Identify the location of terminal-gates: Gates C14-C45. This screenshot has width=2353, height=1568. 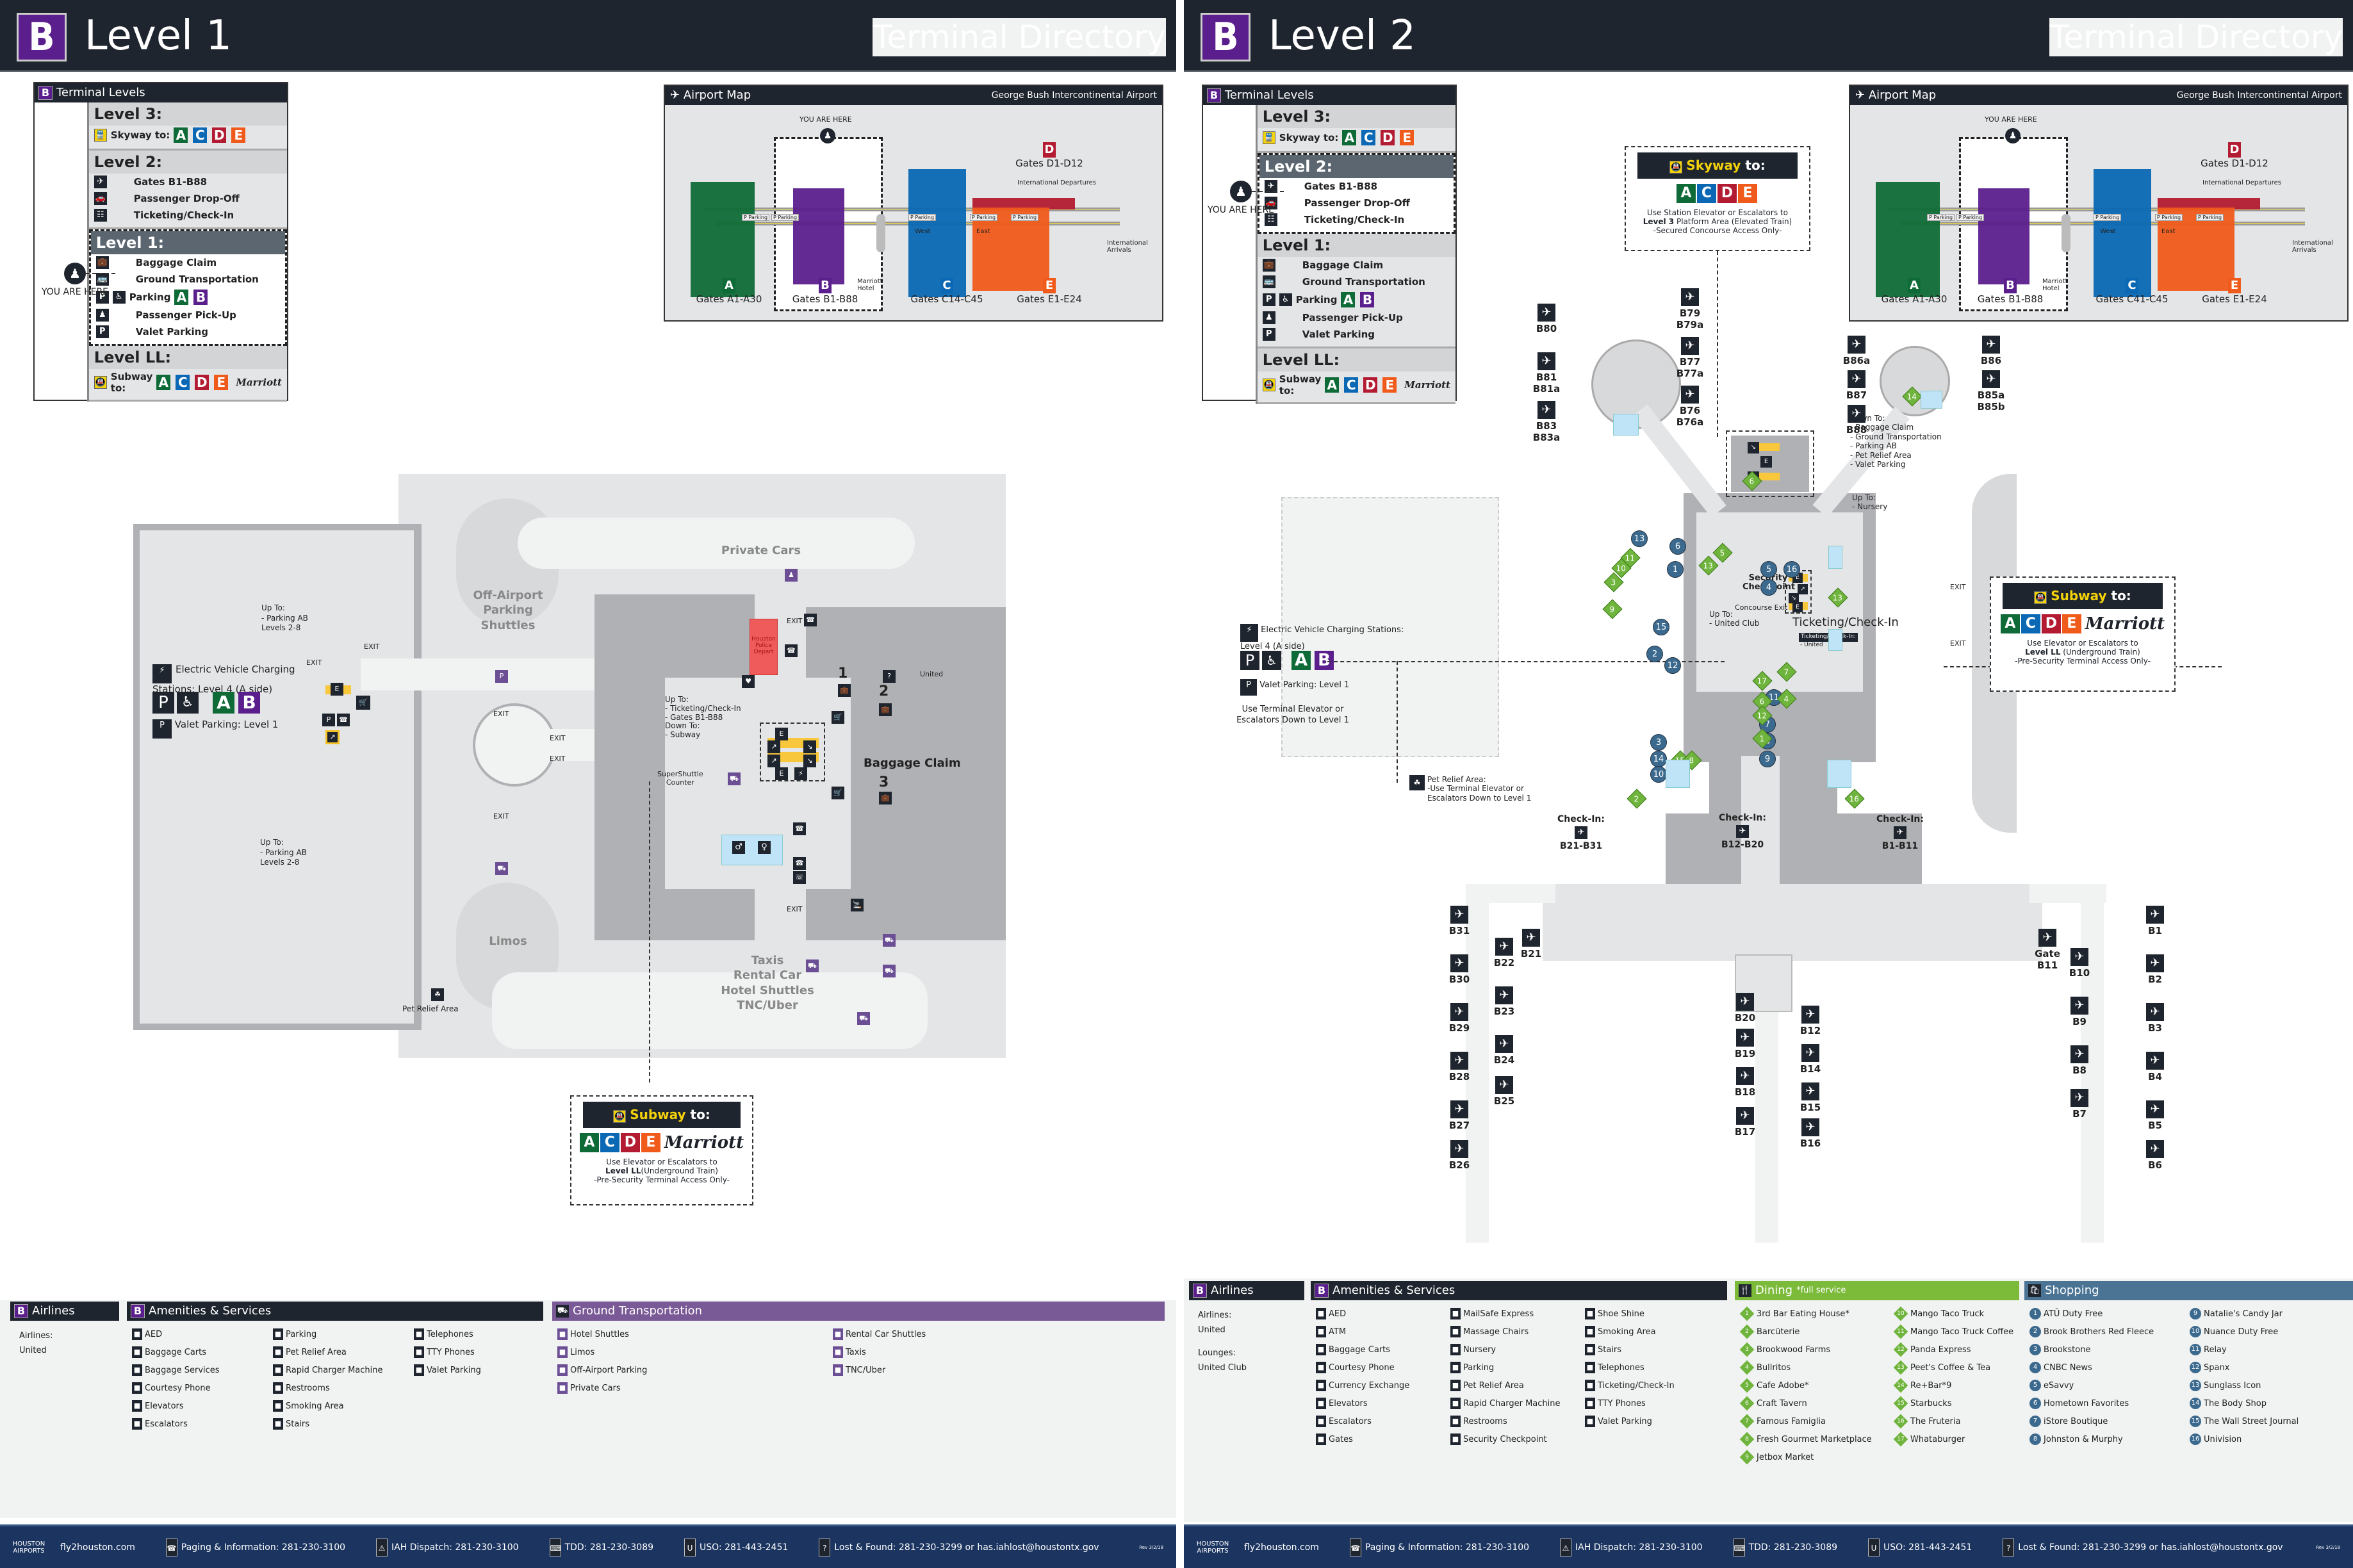
(946, 299).